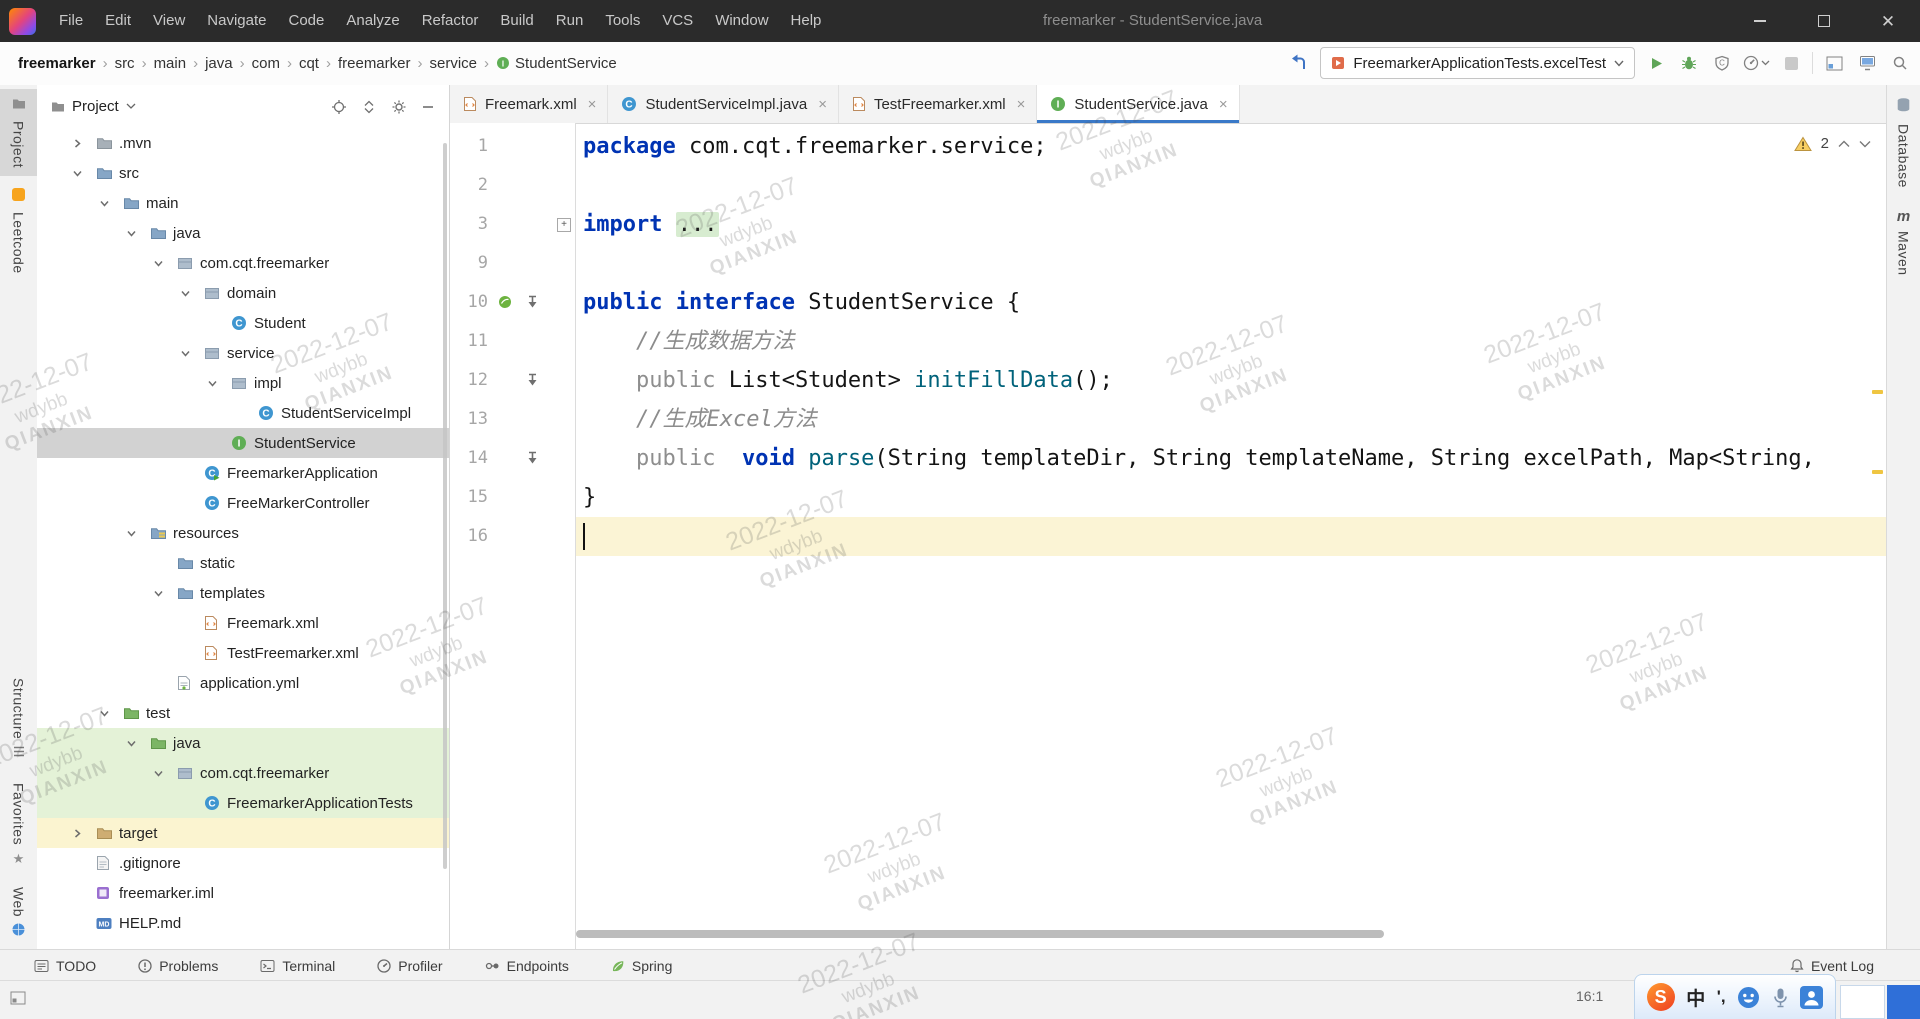 Image resolution: width=1920 pixels, height=1019 pixels. Describe the element at coordinates (1760, 21) in the screenshot. I see `minimize-button` at that location.